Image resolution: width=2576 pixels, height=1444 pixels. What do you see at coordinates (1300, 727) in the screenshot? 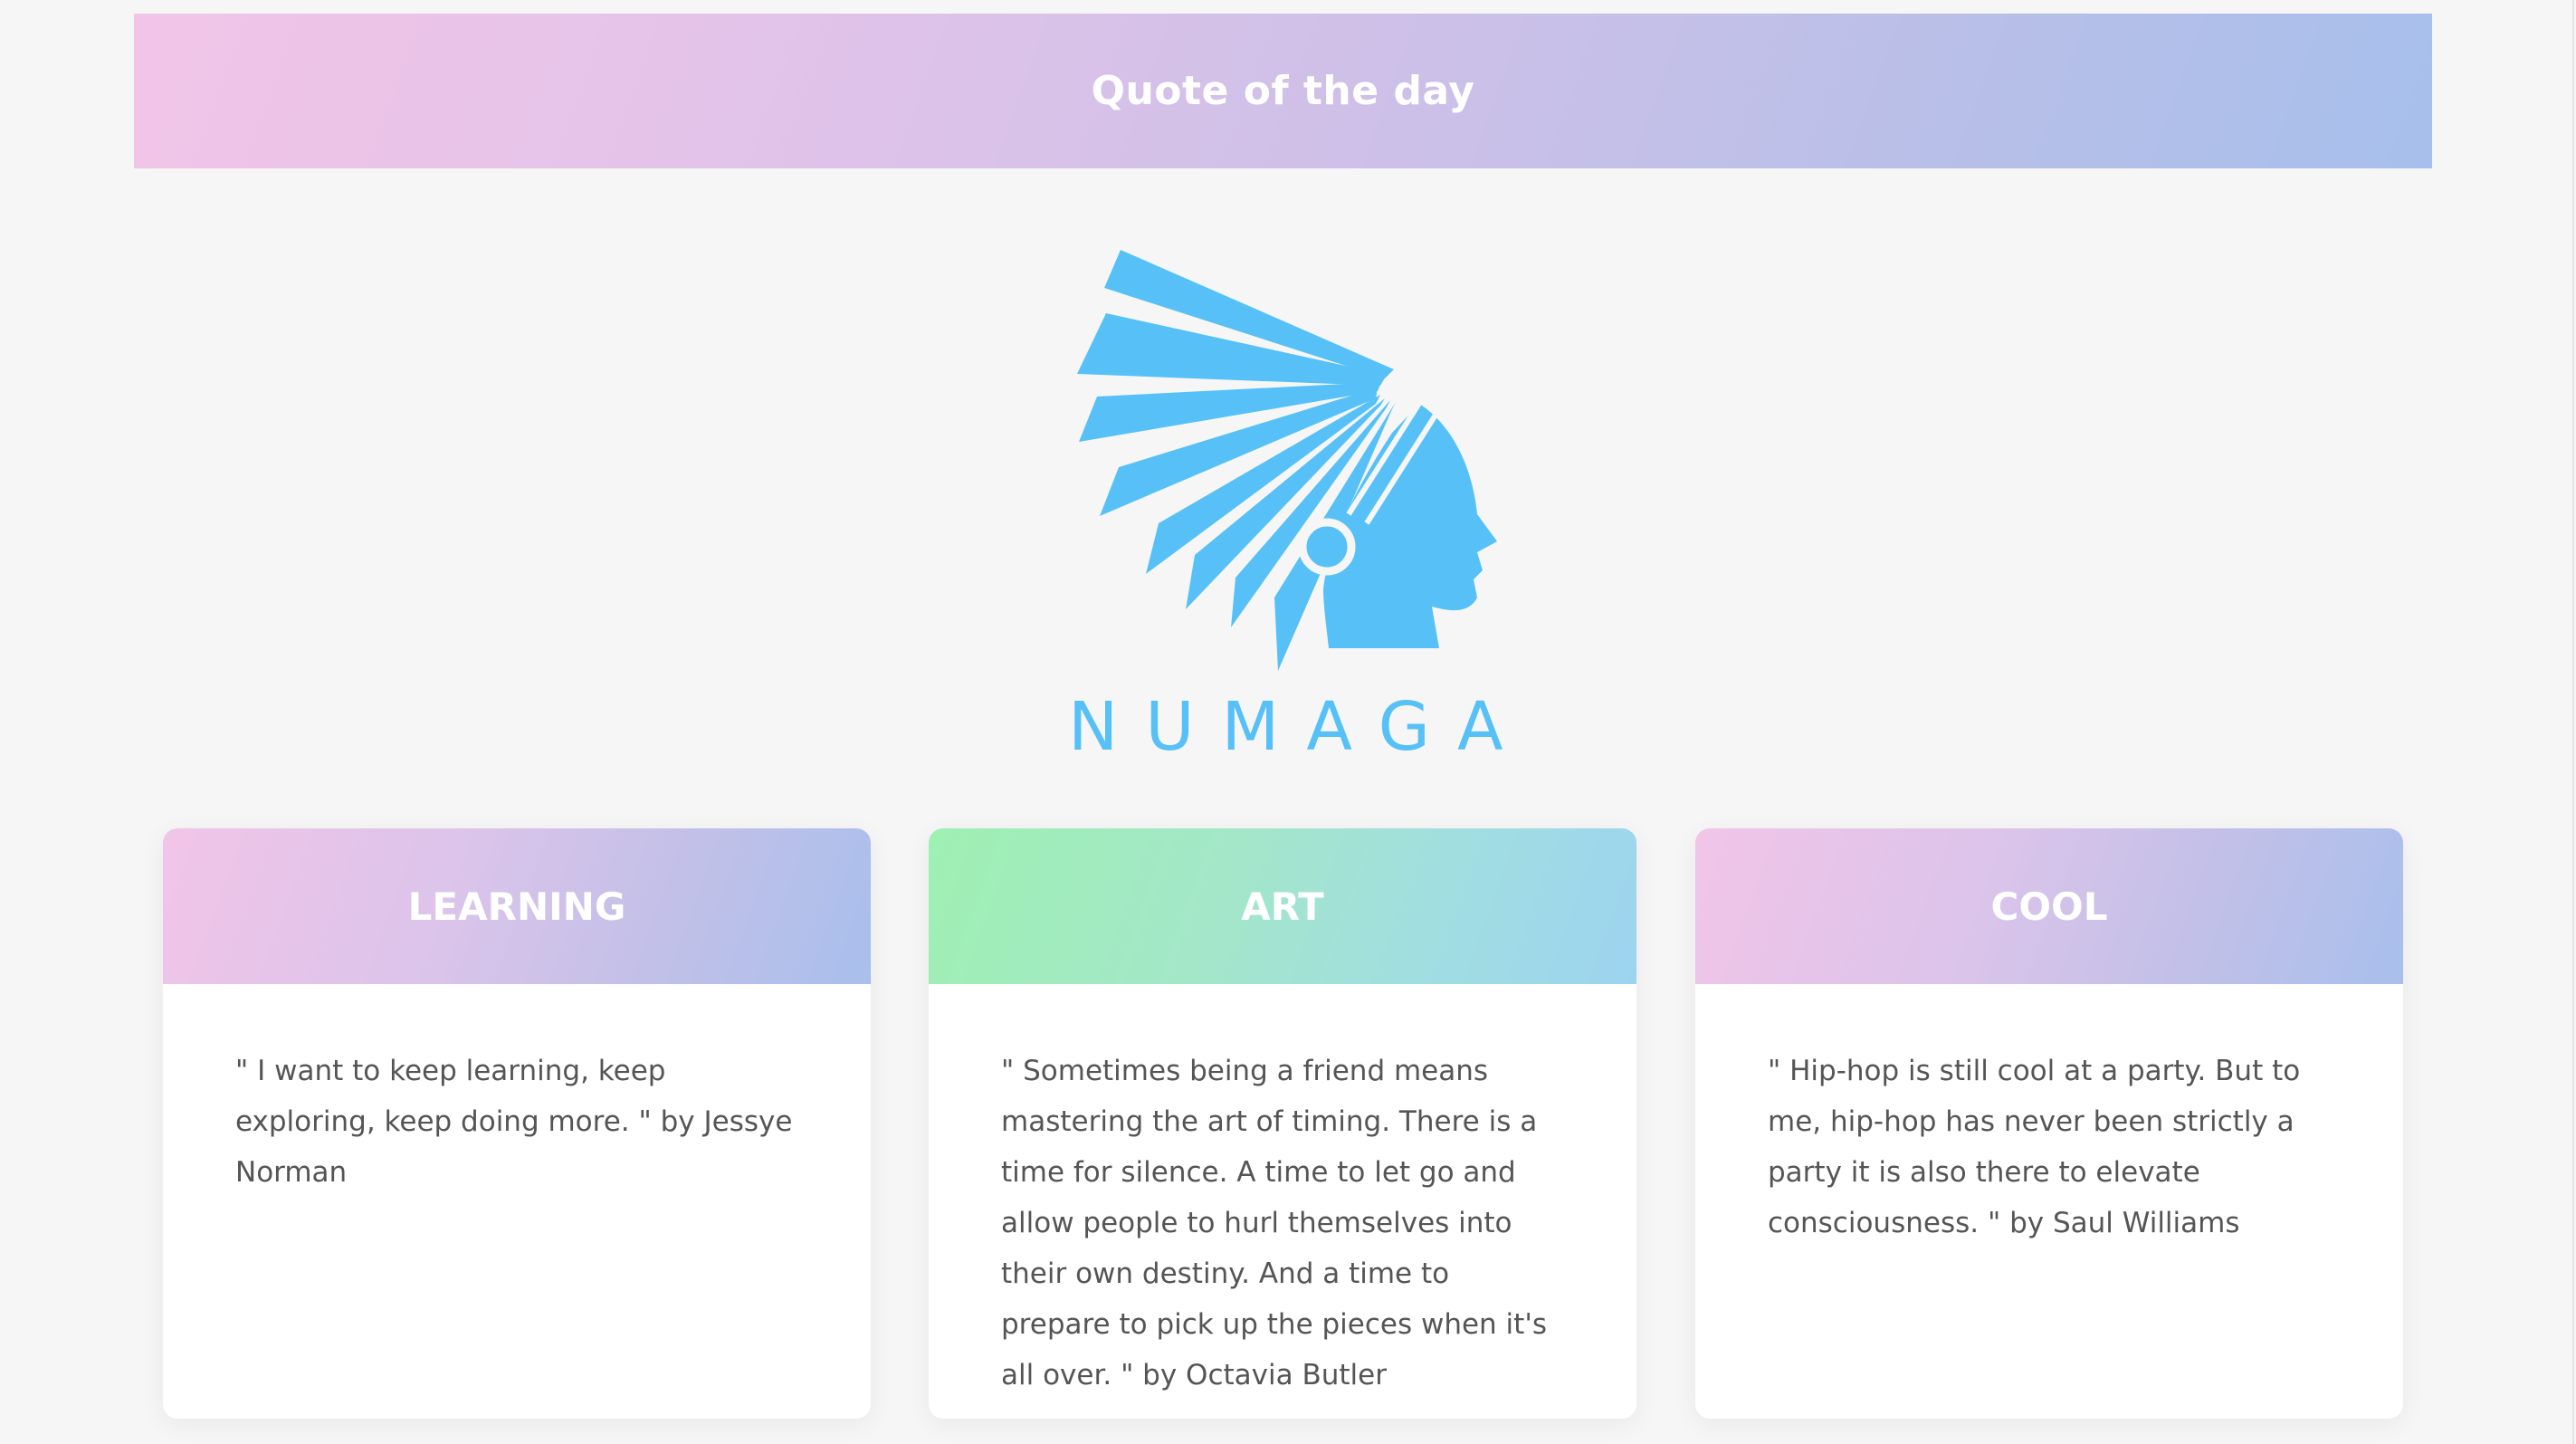
I see `logo-wordmark: NUMAGA` at bounding box center [1300, 727].